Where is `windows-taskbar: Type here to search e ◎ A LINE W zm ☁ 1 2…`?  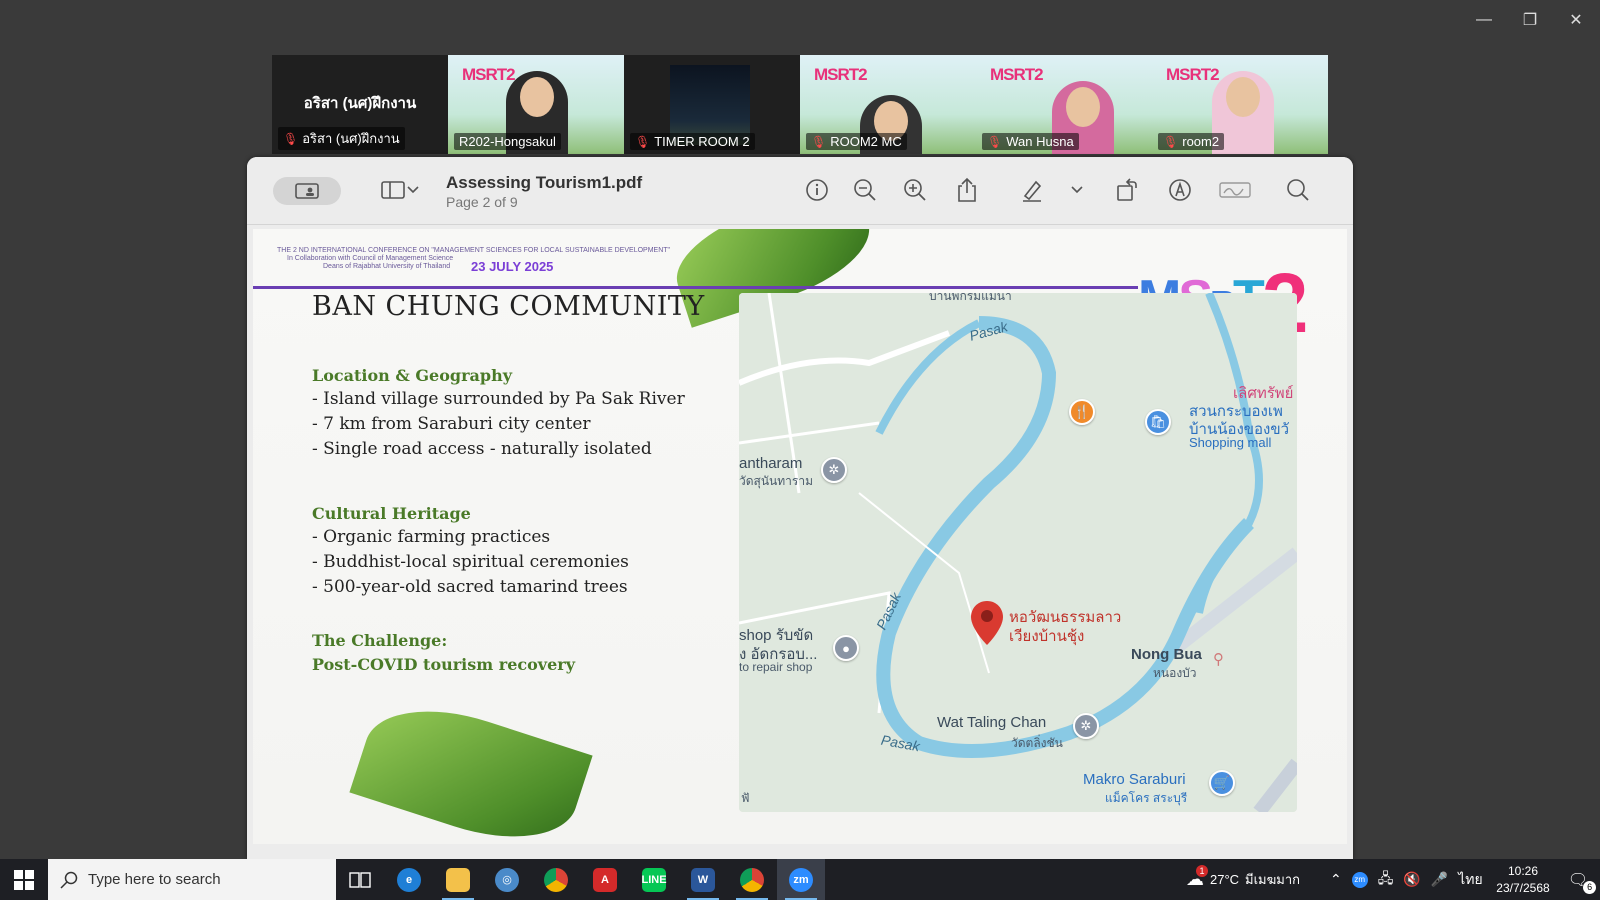
windows-taskbar: Type here to search e ◎ A LINE W zm ☁ 1 2… is located at coordinates (800, 879).